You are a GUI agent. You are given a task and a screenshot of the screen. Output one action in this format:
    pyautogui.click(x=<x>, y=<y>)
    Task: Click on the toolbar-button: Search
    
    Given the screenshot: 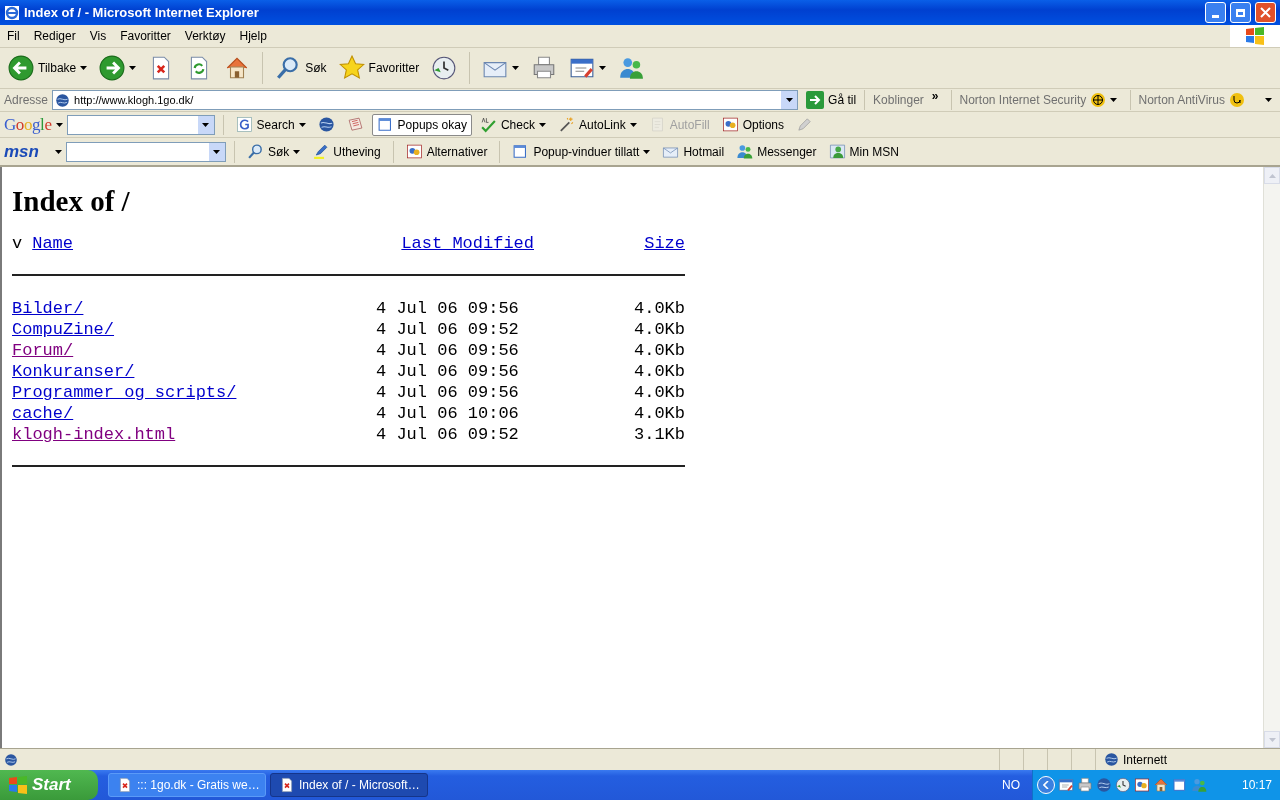 What is the action you would take?
    pyautogui.click(x=270, y=124)
    